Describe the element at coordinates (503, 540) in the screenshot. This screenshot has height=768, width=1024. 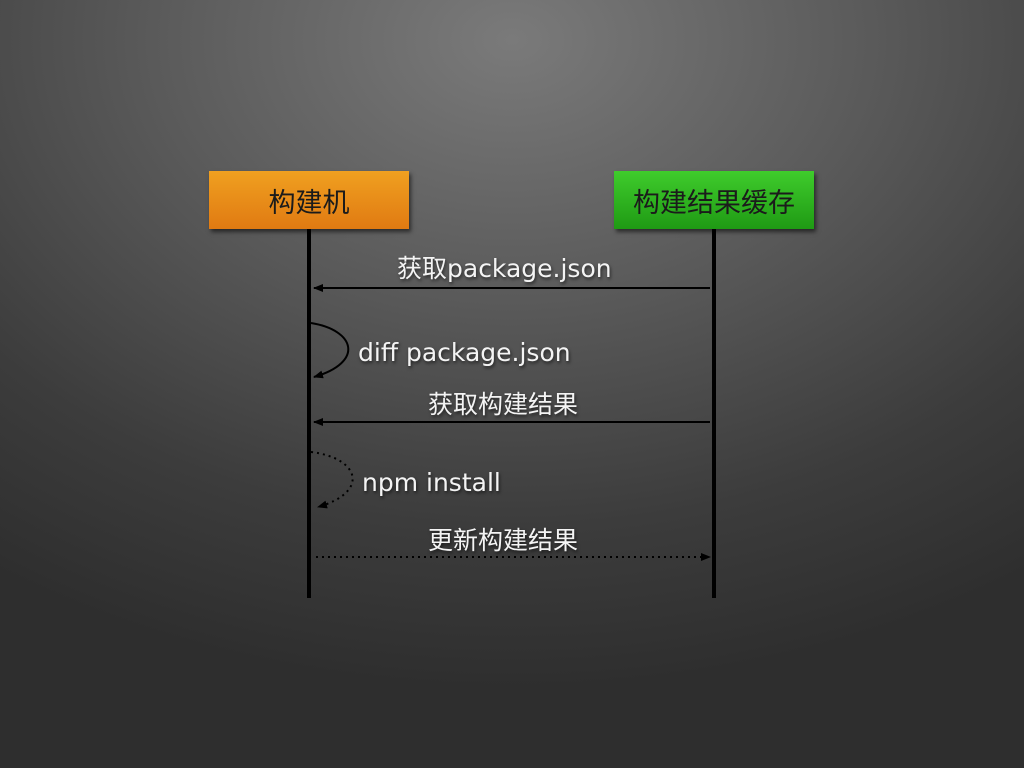
I see `message-label-update-build-result: 更新构建结果` at that location.